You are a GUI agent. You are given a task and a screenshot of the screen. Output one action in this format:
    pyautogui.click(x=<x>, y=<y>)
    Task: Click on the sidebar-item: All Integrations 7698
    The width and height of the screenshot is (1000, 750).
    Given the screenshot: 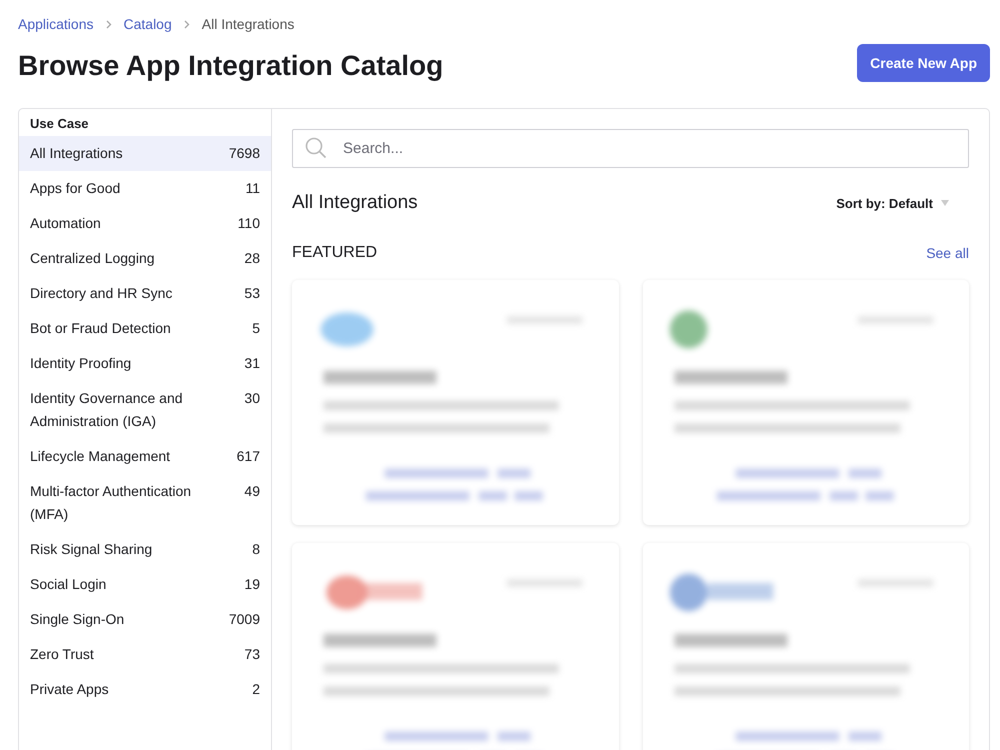 What is the action you would take?
    pyautogui.click(x=145, y=153)
    